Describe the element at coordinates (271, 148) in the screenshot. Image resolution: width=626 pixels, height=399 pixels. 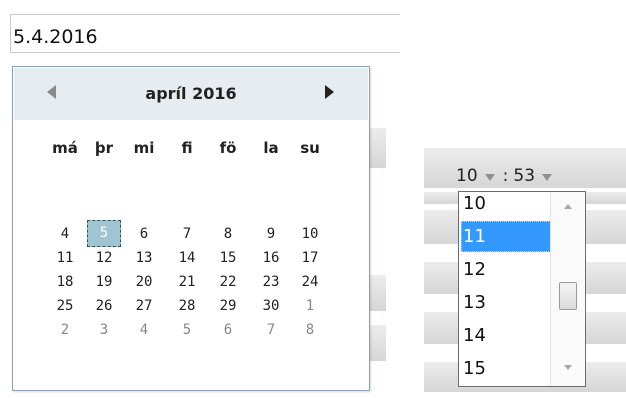
I see `weekday-label: la` at that location.